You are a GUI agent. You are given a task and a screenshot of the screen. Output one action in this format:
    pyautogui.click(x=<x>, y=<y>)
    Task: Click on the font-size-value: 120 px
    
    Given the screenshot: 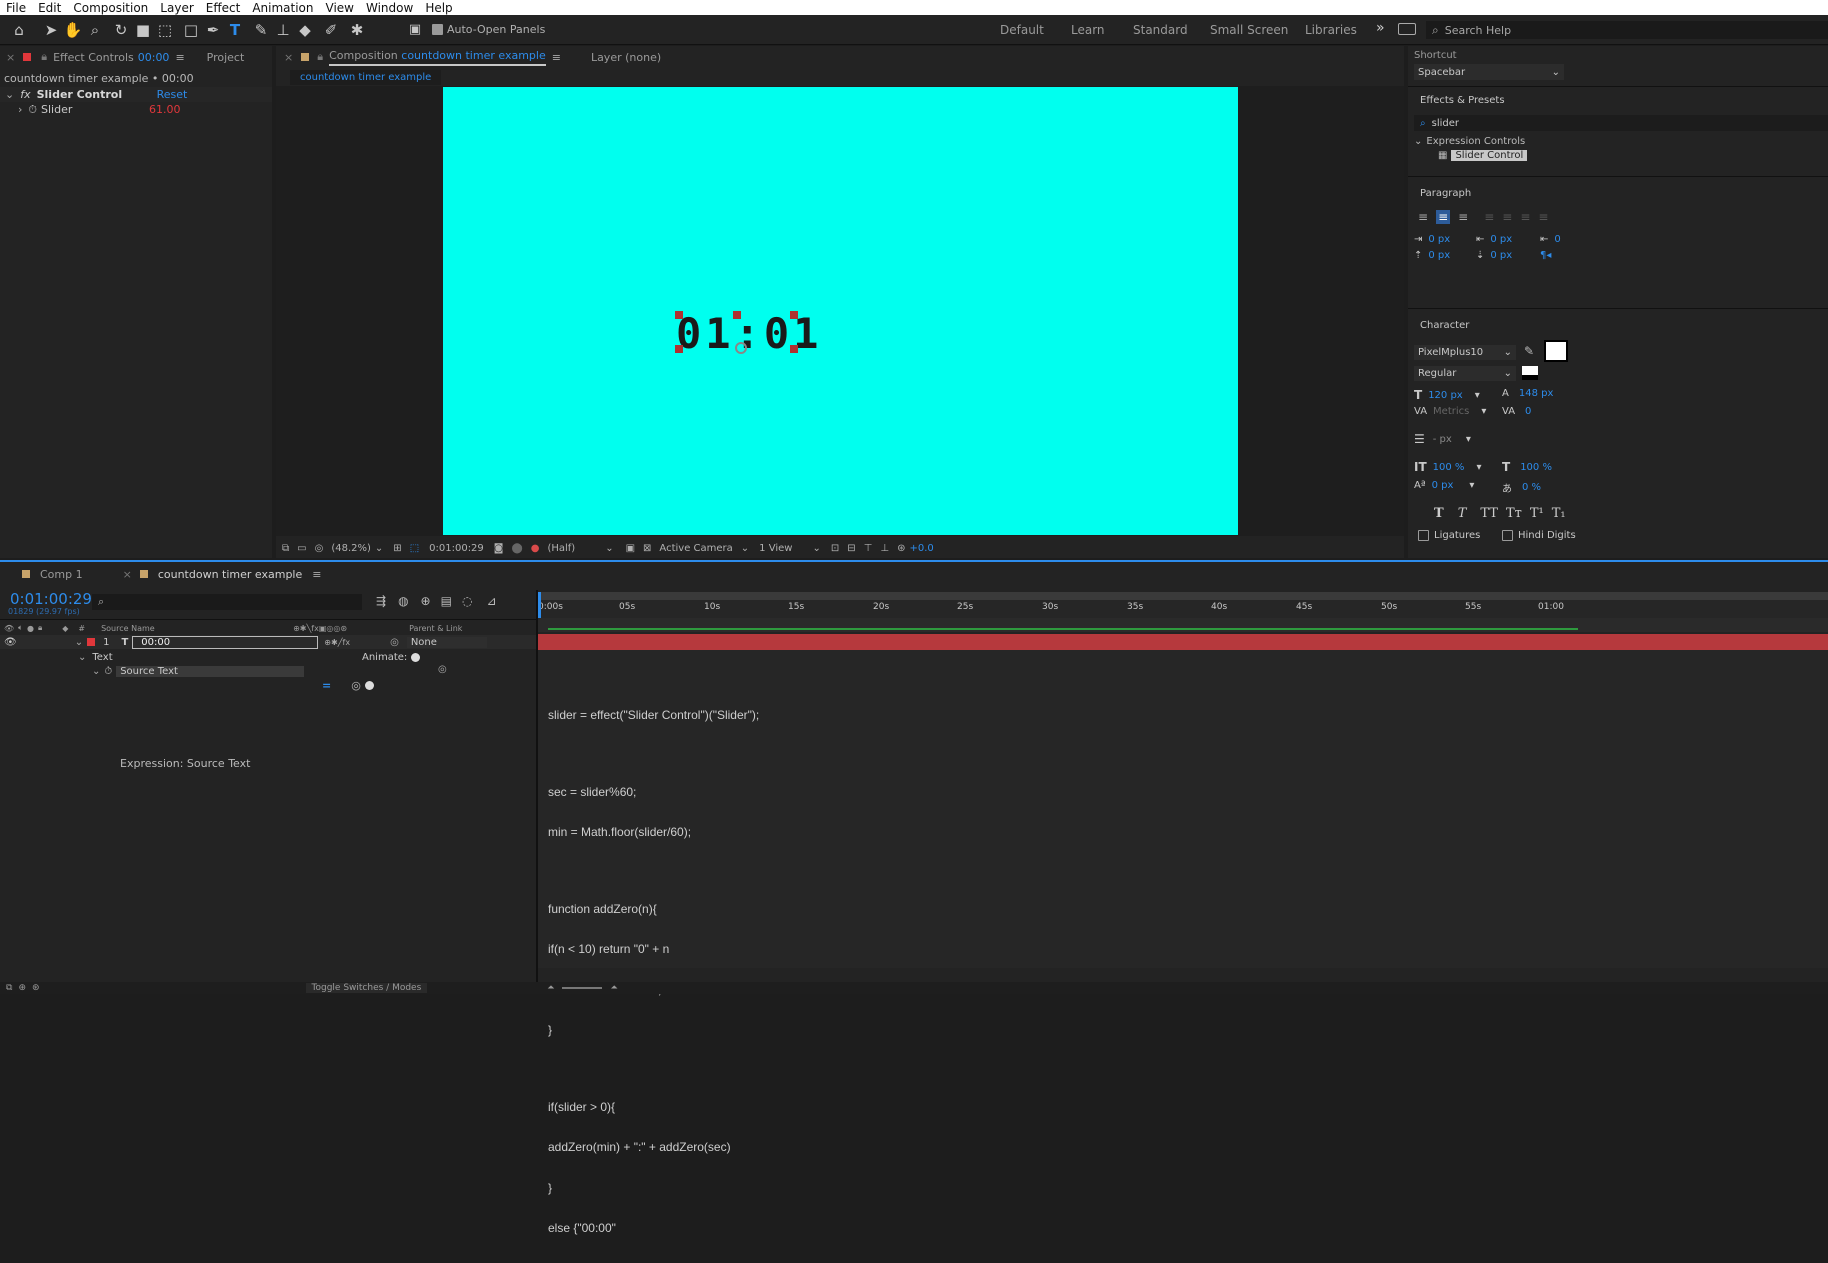 What is the action you would take?
    pyautogui.click(x=1445, y=395)
    